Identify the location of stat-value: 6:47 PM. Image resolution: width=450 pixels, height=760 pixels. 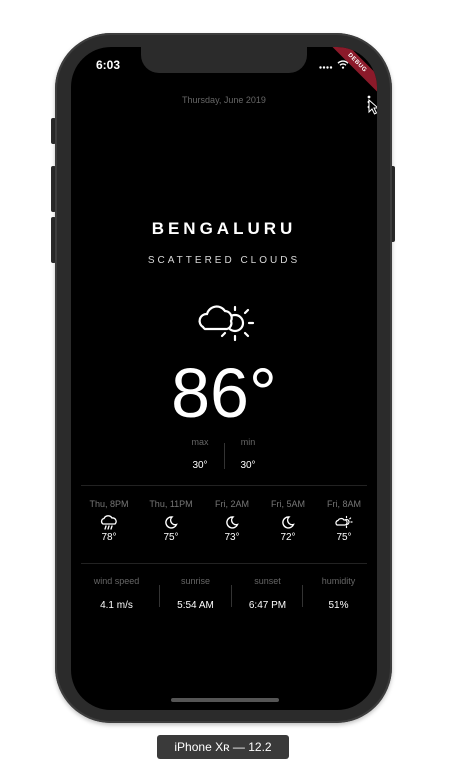
(267, 605).